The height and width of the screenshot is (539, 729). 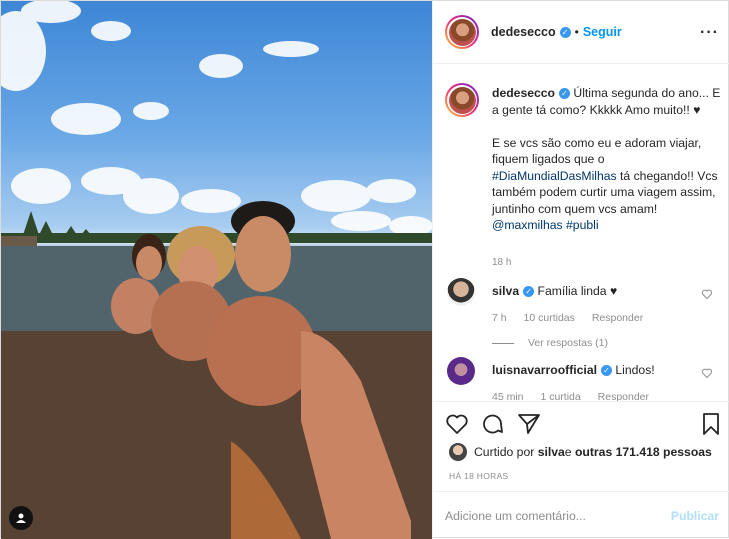 What do you see at coordinates (502, 262) in the screenshot?
I see `caption-time: 18 h` at bounding box center [502, 262].